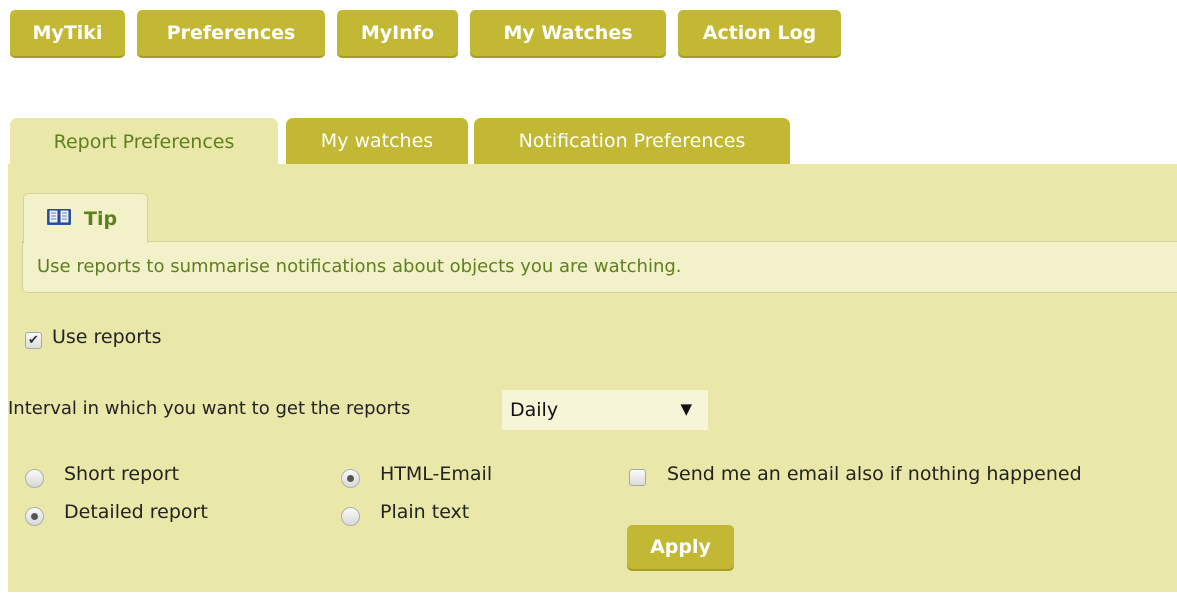 Image resolution: width=1177 pixels, height=600 pixels. I want to click on use-reports-checkbox: ✔, so click(33, 340).